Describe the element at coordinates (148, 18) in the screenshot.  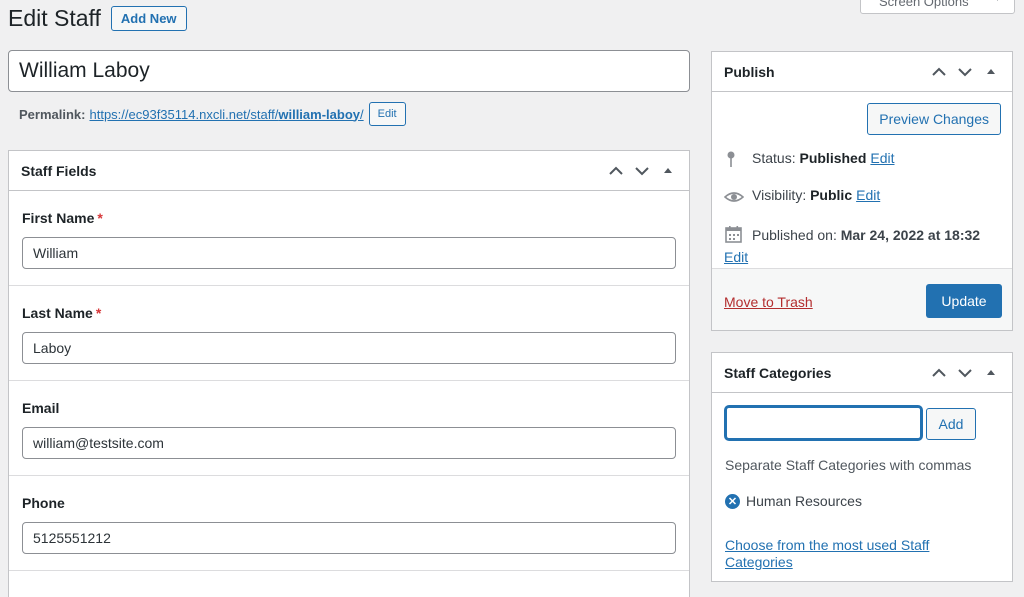
I see `add-new-button: Add New` at that location.